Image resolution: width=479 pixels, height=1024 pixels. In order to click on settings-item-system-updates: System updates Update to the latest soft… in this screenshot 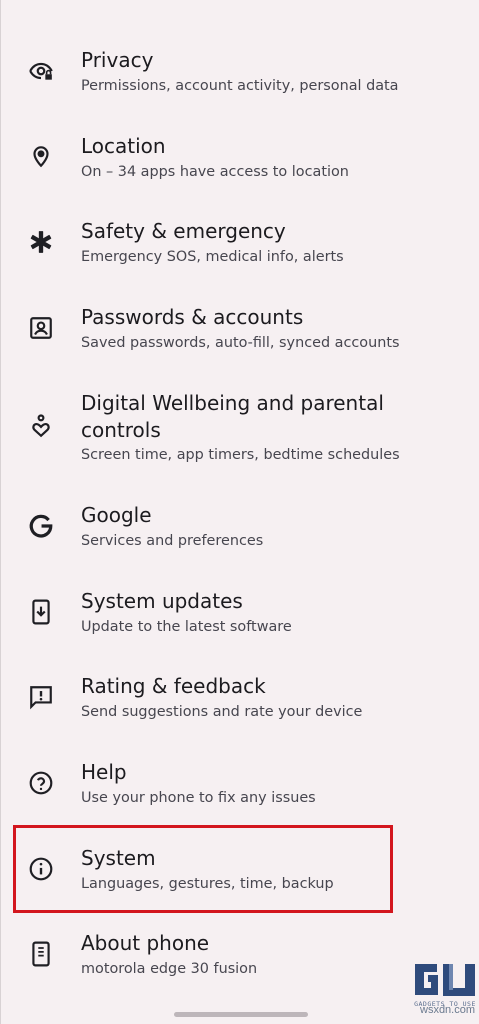, I will do `click(240, 617)`.